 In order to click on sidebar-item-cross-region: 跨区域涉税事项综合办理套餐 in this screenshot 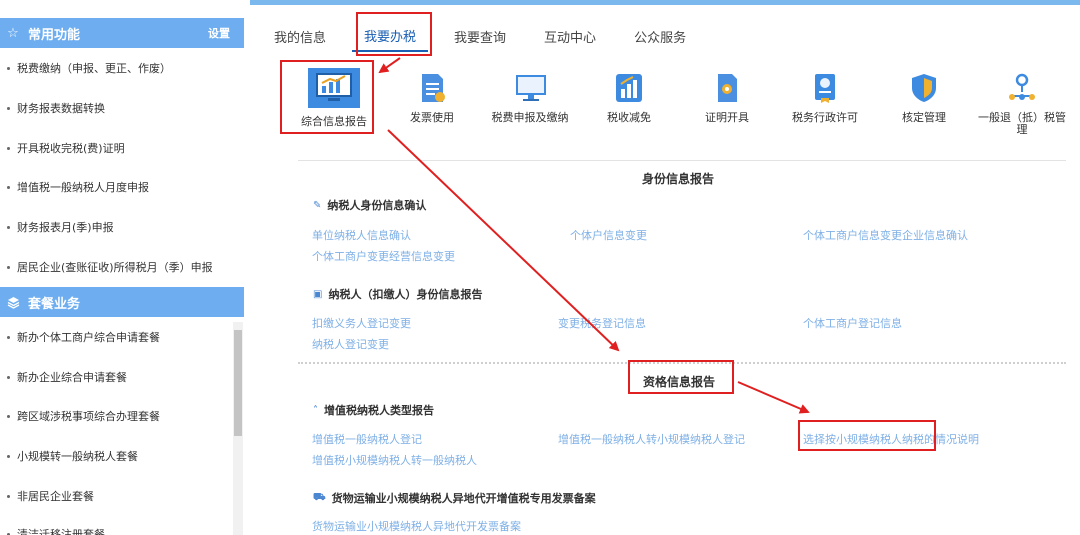, I will do `click(116, 416)`.